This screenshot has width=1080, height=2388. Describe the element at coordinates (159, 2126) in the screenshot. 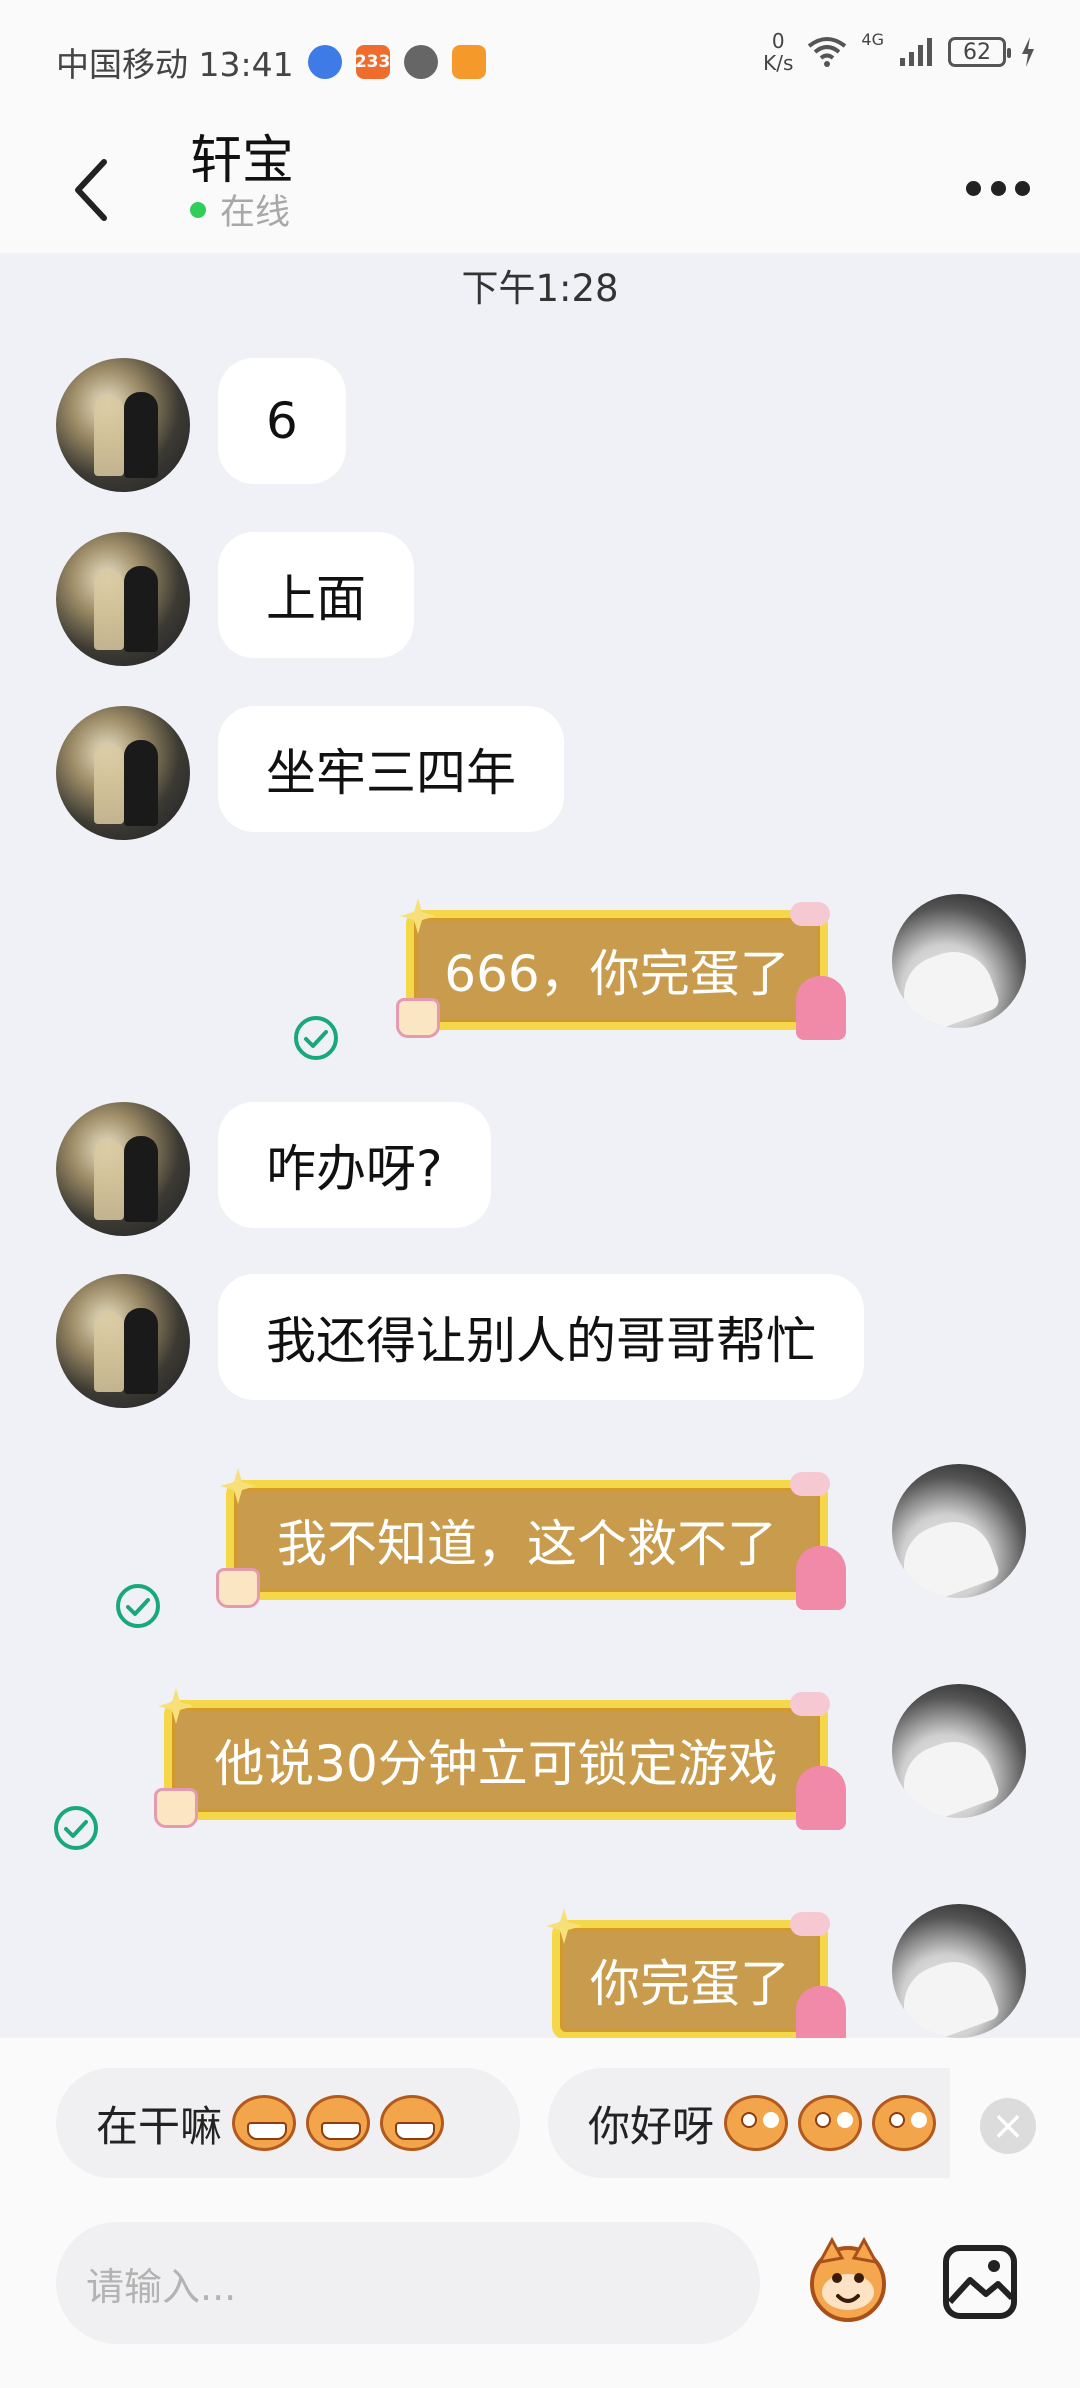

I see `quick-reply-text: 在干嘛` at that location.